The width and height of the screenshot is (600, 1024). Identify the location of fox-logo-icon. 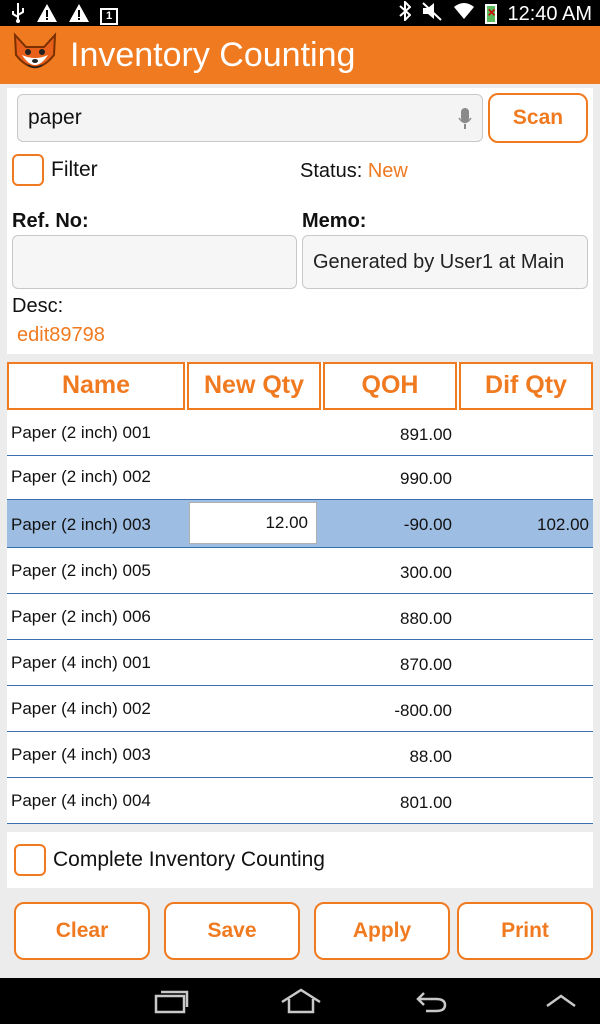
(35, 55).